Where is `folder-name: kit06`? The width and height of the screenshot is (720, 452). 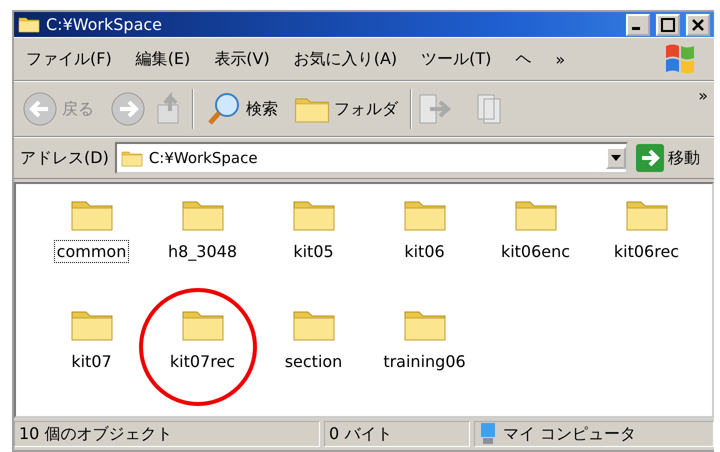
folder-name: kit06 is located at coordinates (424, 252).